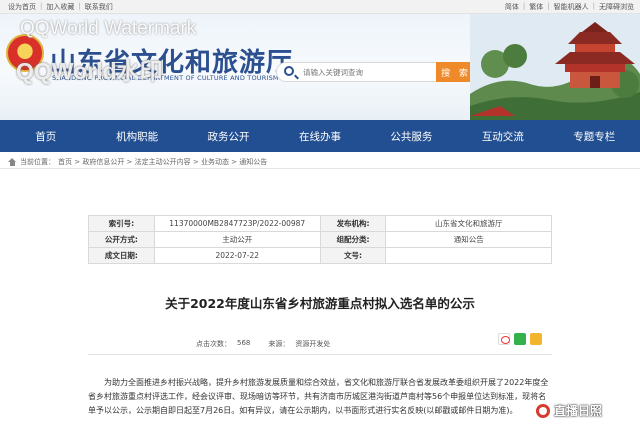 The image size is (640, 443). I want to click on nav-gov-affairs: 政务公开, so click(228, 136).